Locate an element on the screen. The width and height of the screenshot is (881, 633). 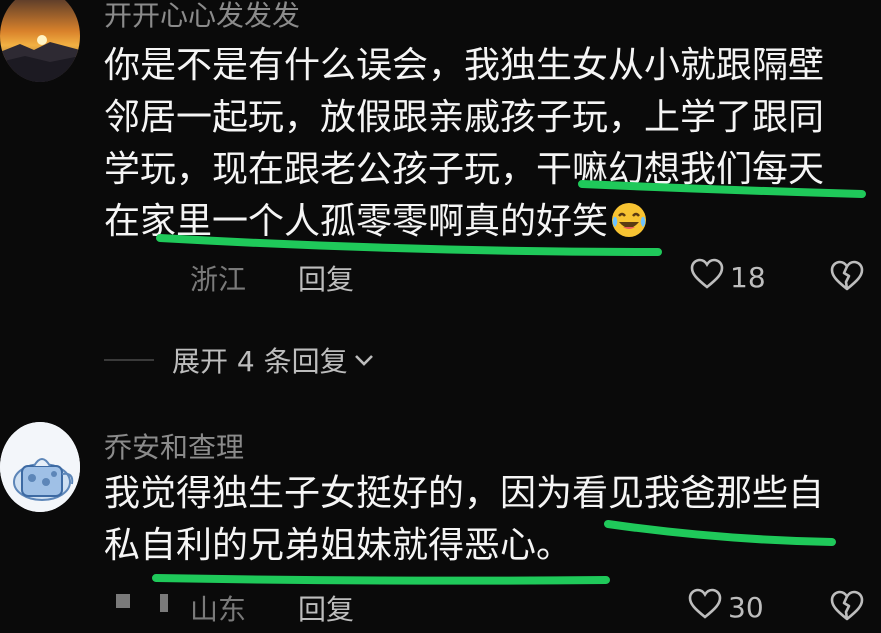
expand-replies-button: 展开 4 条回复 is located at coordinates (240, 360).